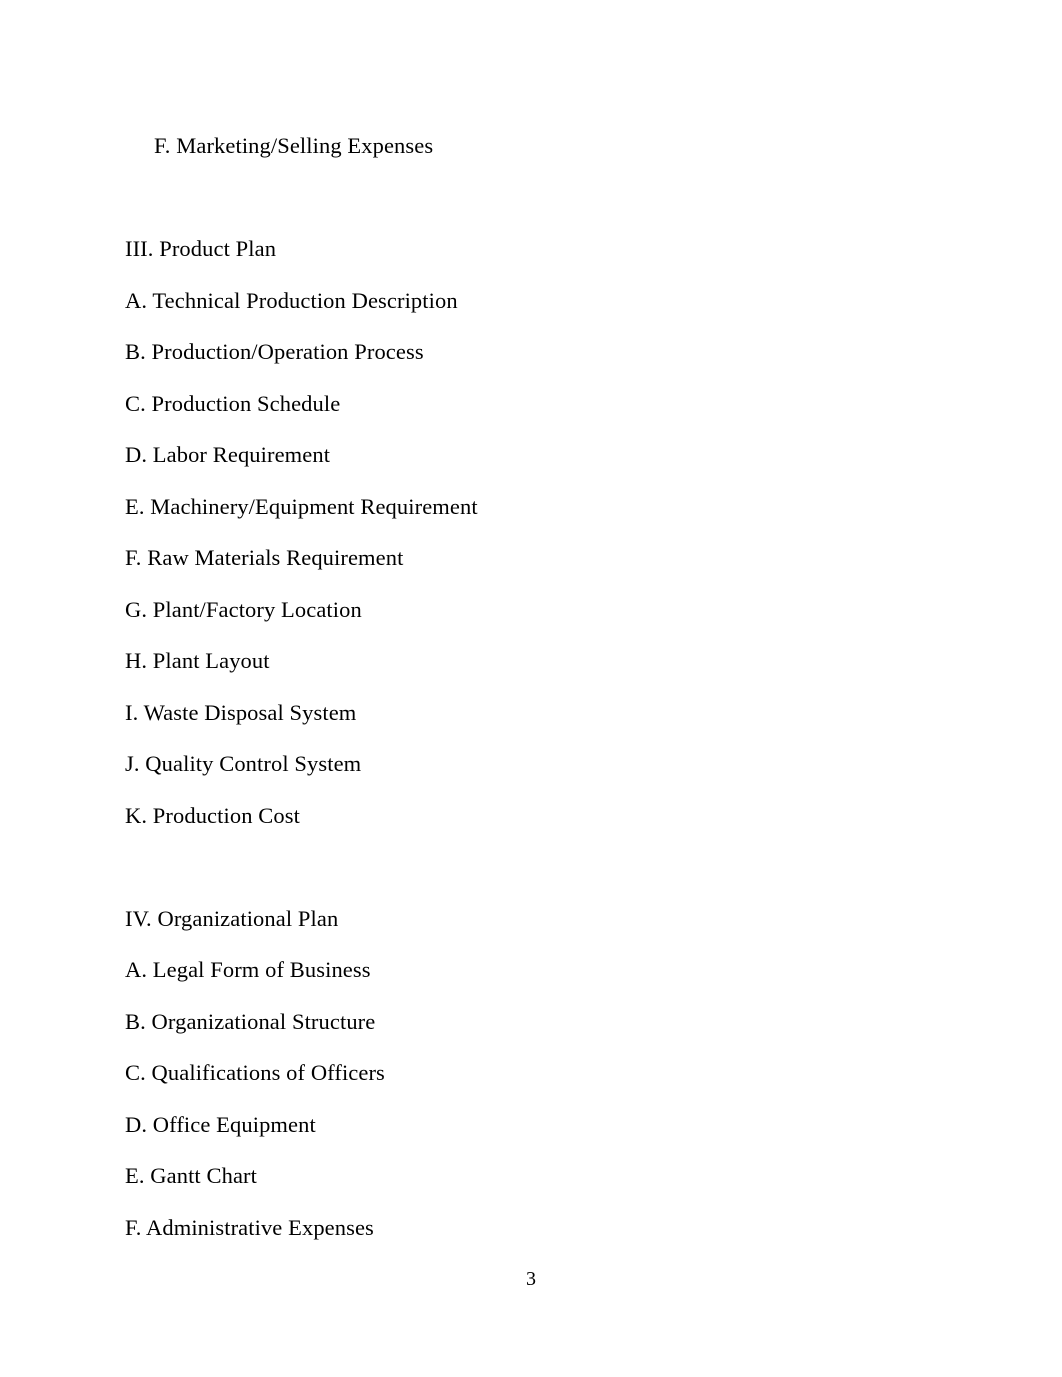  I want to click on outline-line: A. Legal Form of Business, so click(248, 969).